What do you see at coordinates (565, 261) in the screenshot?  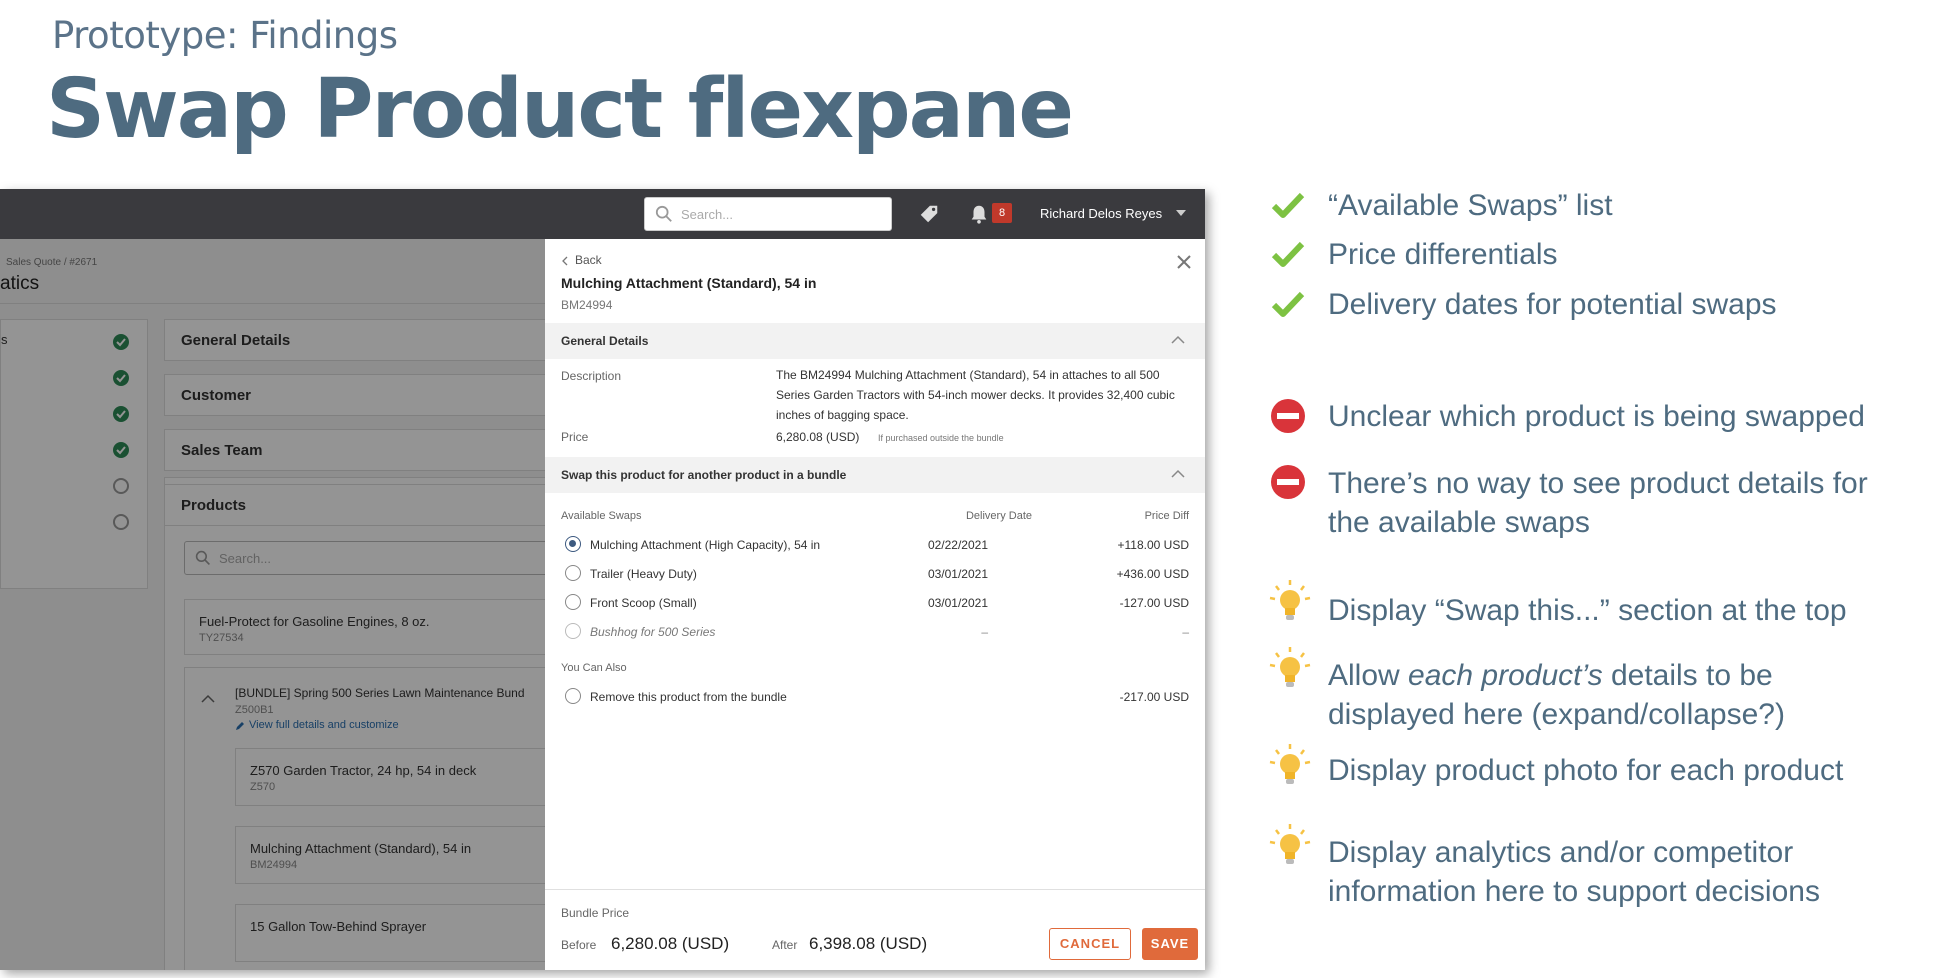 I see `chevron-left-icon` at bounding box center [565, 261].